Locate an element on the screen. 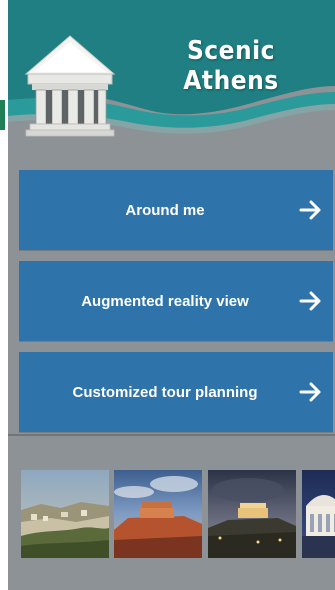 The width and height of the screenshot is (335, 590). augmented-reality-button: Augmented reality view is located at coordinates (176, 301).